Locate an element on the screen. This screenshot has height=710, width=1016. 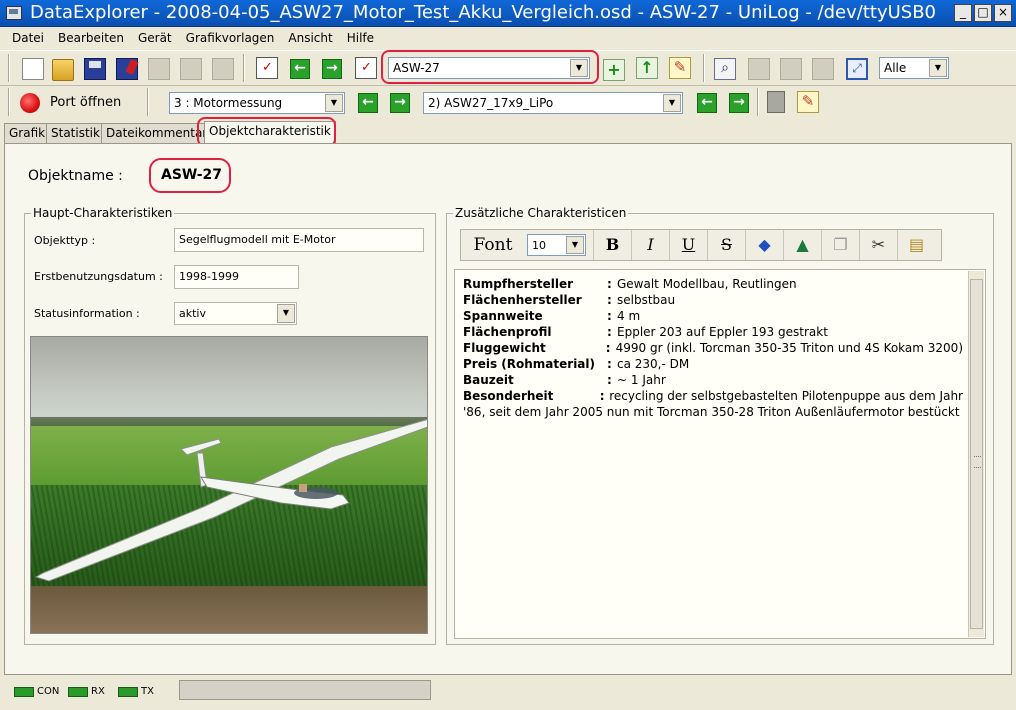
list-item: Preis (Rohmaterial): ca 230,- DM is located at coordinates (576, 364).